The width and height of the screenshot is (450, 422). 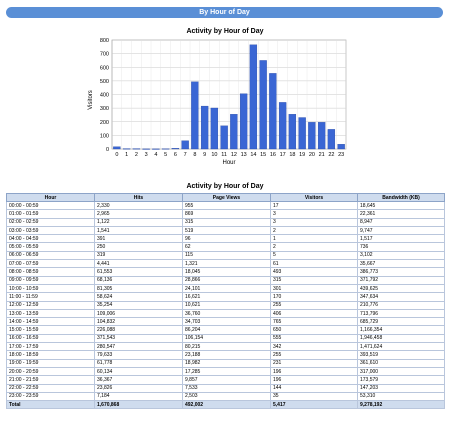 What do you see at coordinates (104, 123) in the screenshot?
I see `y-tick-label: 200` at bounding box center [104, 123].